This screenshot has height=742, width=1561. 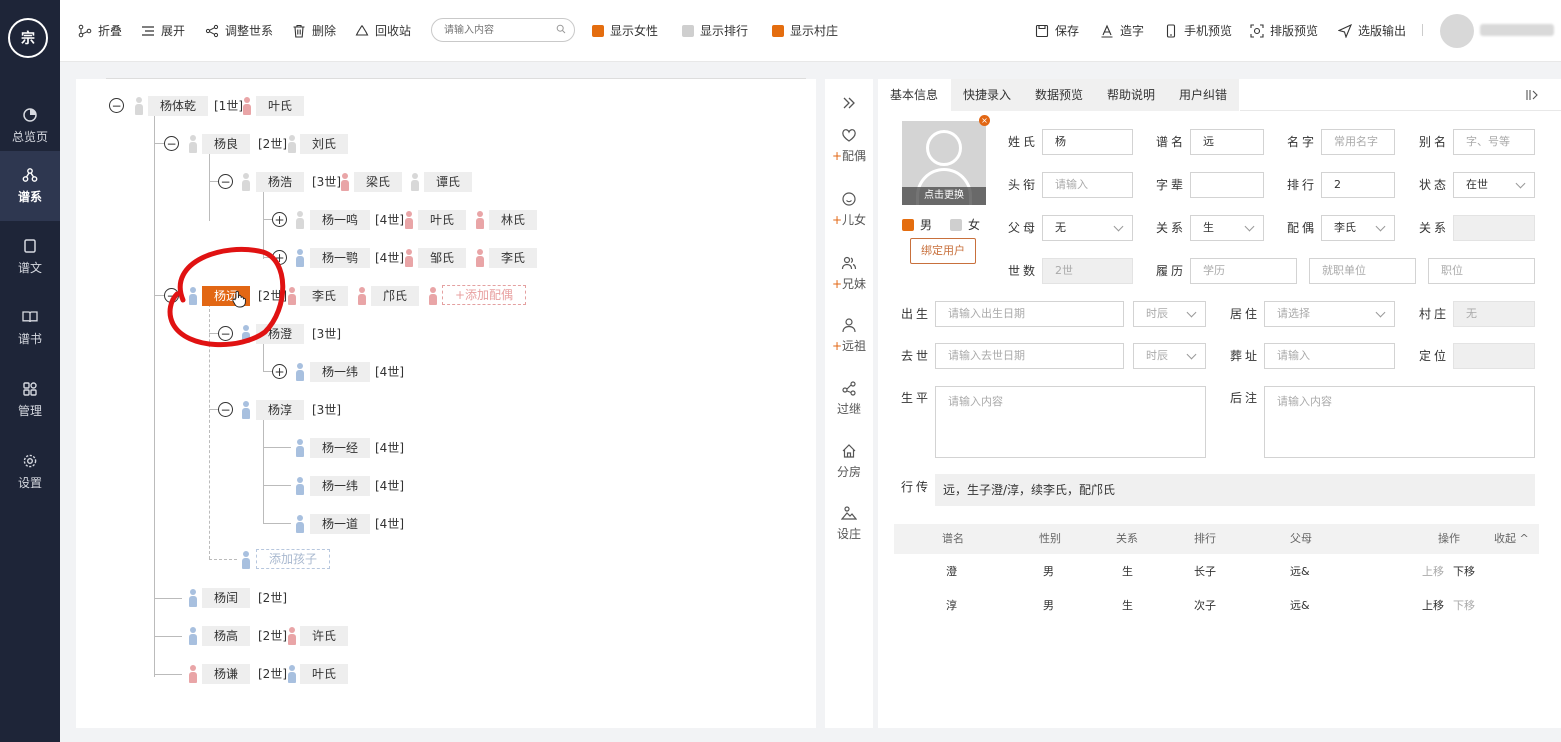 What do you see at coordinates (30, 257) in the screenshot?
I see `nav-document: 谱文` at bounding box center [30, 257].